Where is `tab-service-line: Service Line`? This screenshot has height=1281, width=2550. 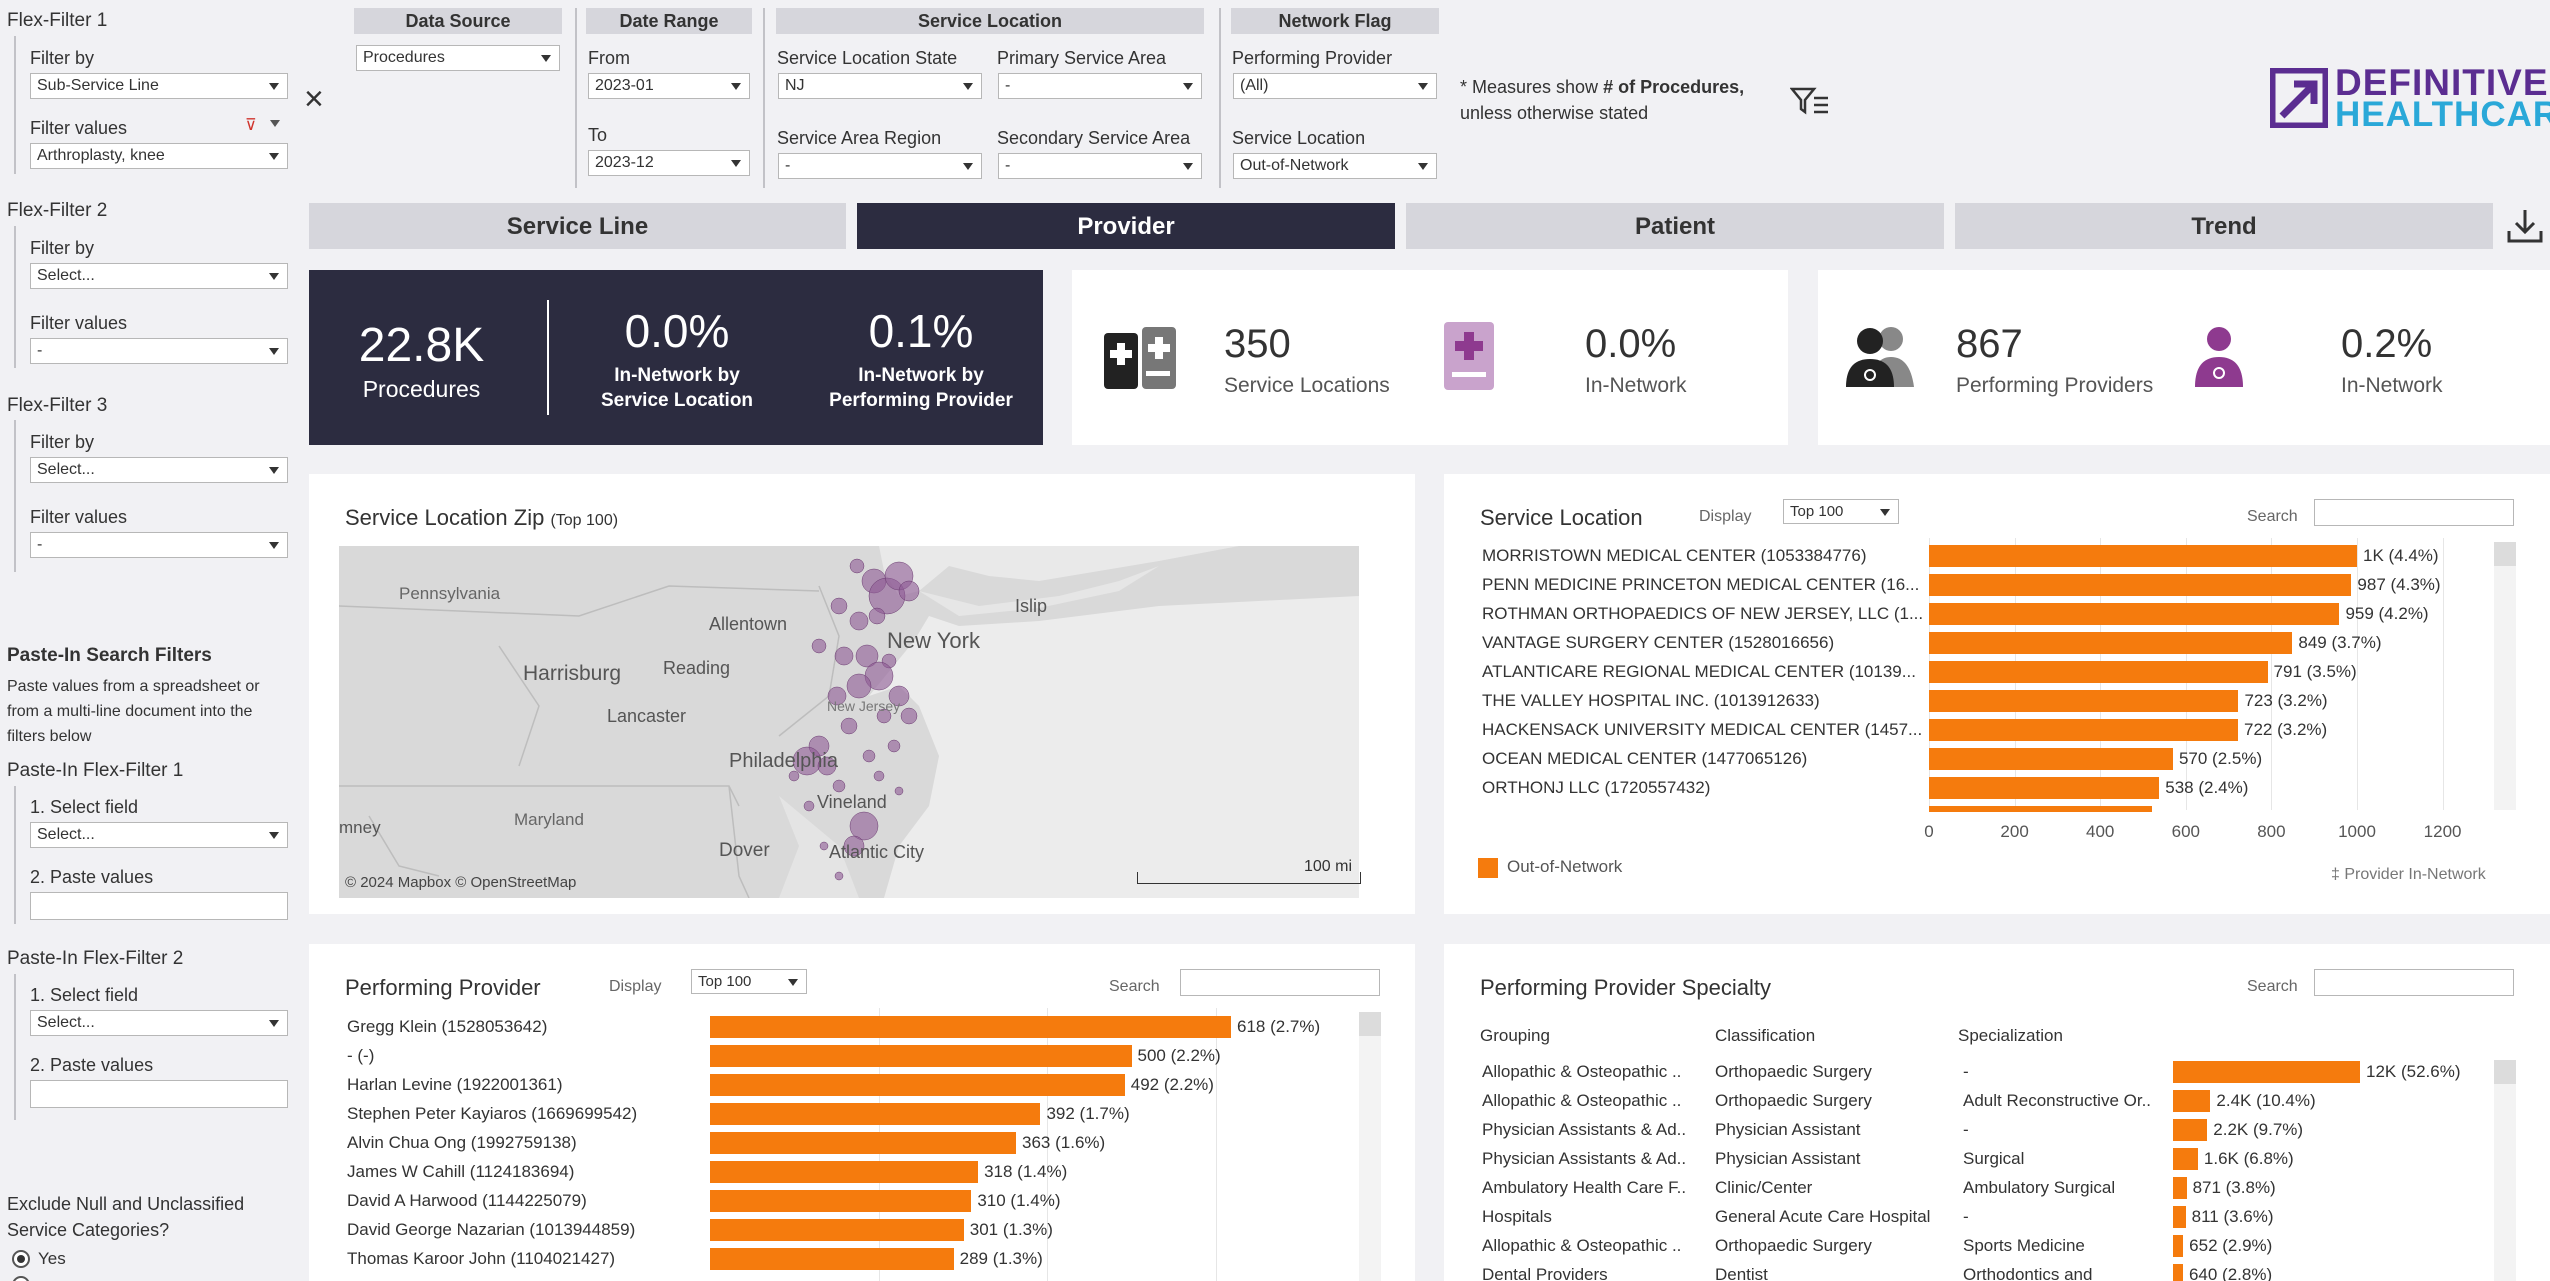 tab-service-line: Service Line is located at coordinates (577, 226).